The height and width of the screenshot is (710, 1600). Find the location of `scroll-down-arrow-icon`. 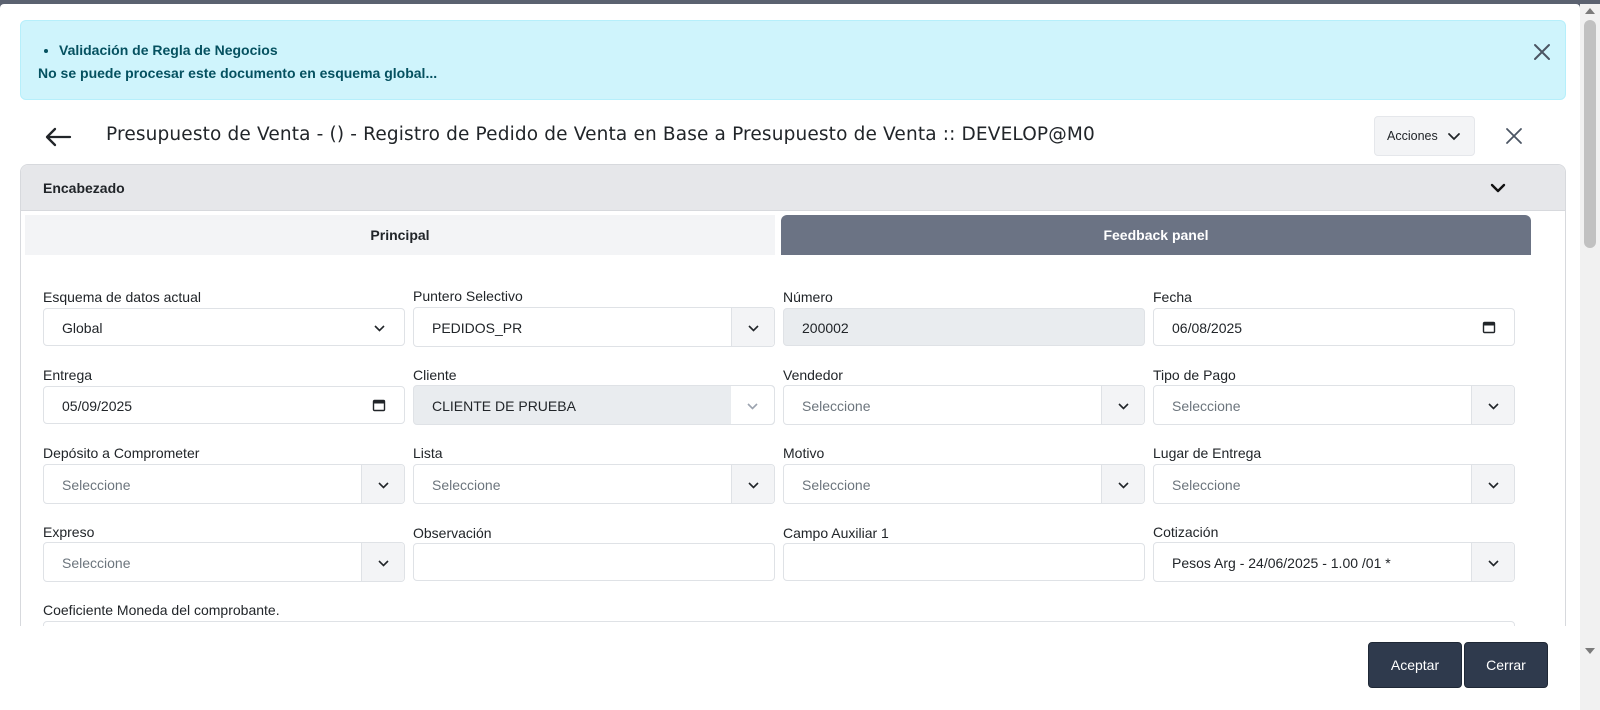

scroll-down-arrow-icon is located at coordinates (1590, 651).